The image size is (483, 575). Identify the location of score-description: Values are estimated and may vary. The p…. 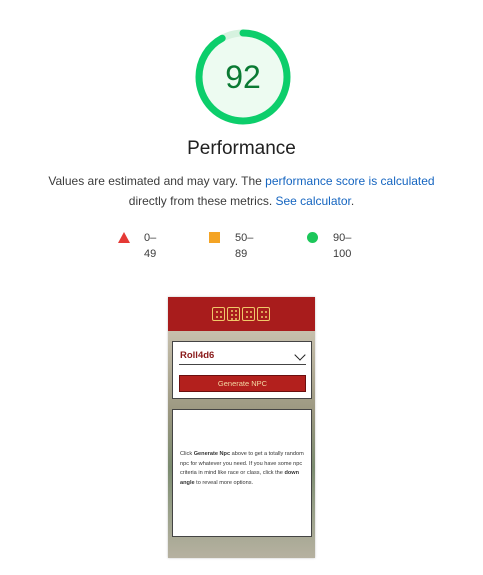
(241, 191).